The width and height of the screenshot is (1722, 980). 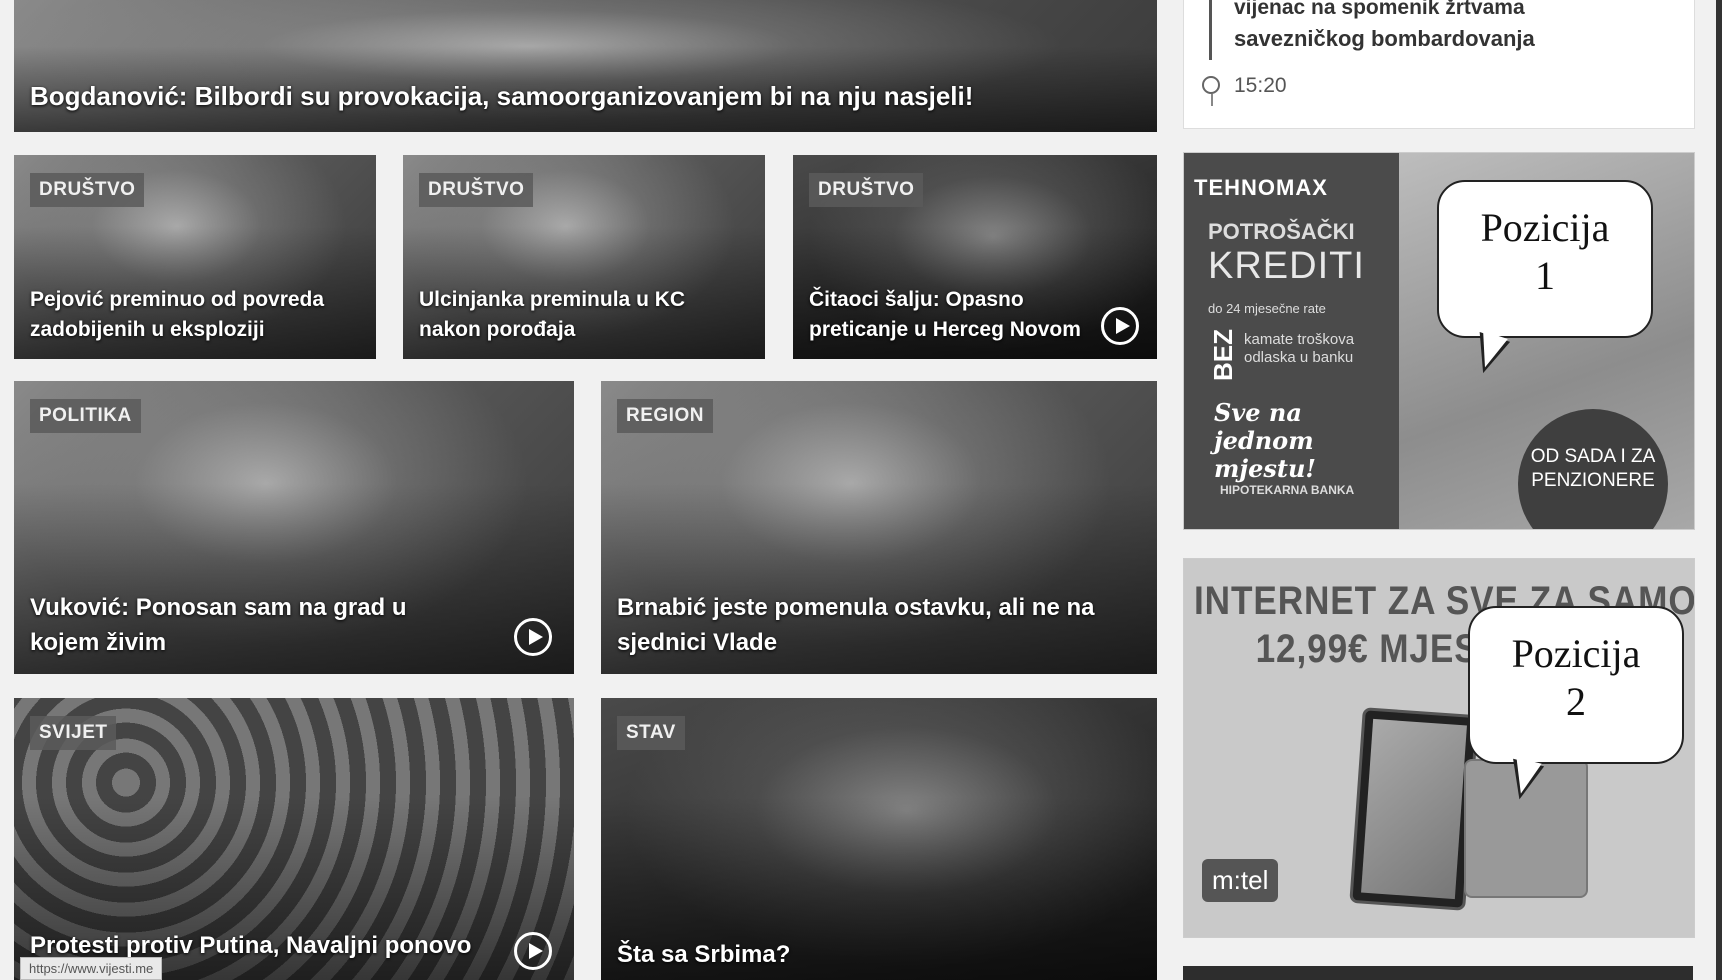 What do you see at coordinates (1286, 266) in the screenshot?
I see `ad-line: KREDITI` at bounding box center [1286, 266].